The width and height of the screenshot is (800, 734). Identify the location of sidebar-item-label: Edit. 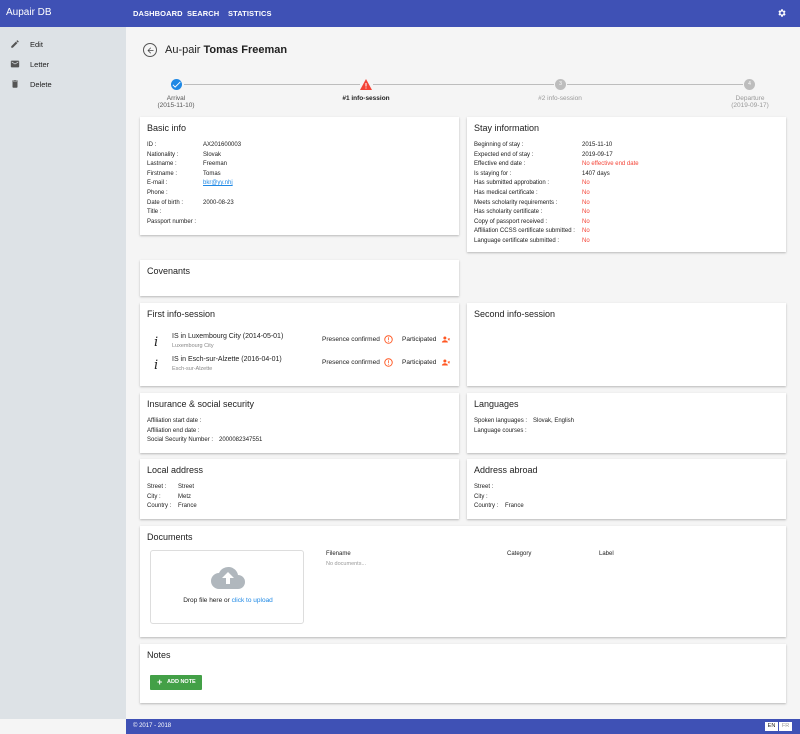
(36, 44).